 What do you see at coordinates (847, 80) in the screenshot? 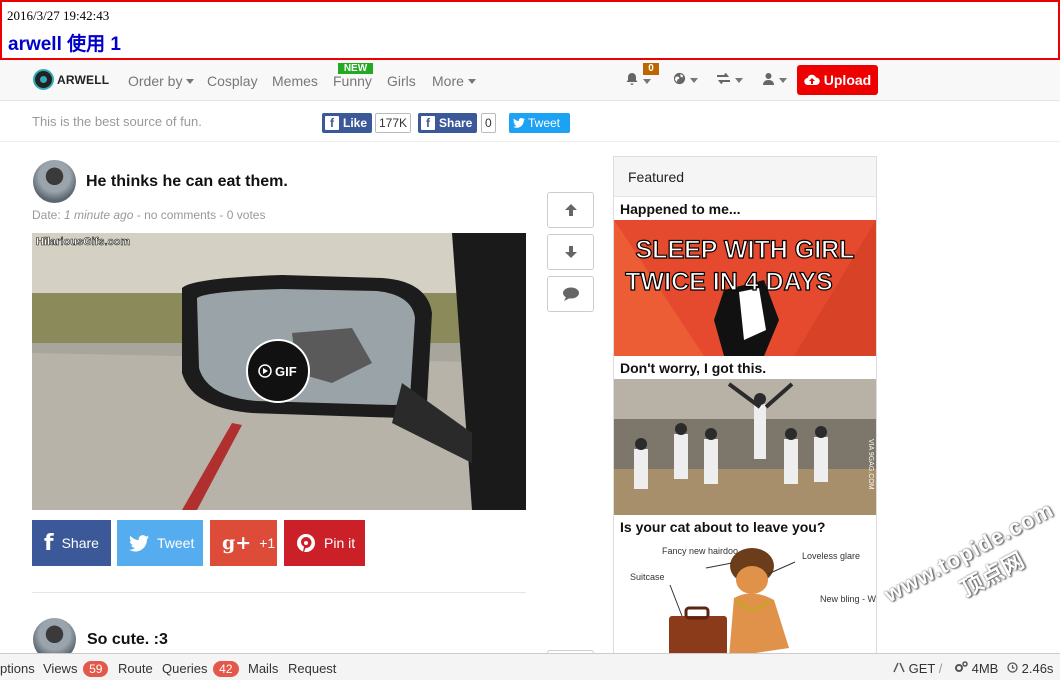
I see `upload-label: Upload` at bounding box center [847, 80].